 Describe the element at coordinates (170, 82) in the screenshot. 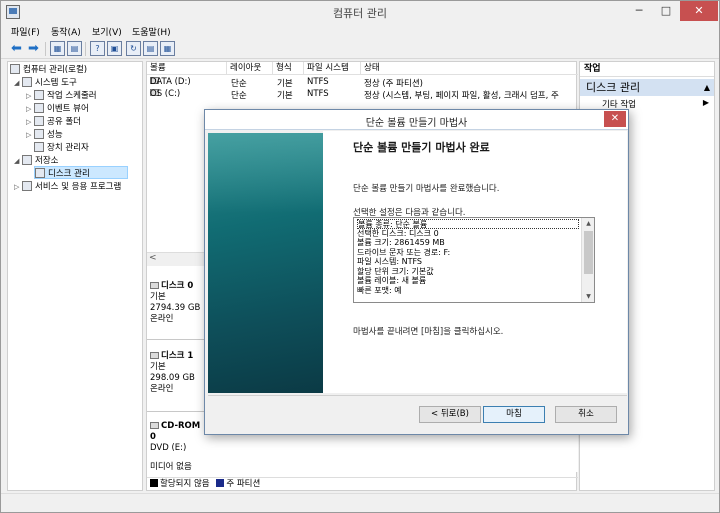

I see `volume-name: DATA (D:)` at that location.